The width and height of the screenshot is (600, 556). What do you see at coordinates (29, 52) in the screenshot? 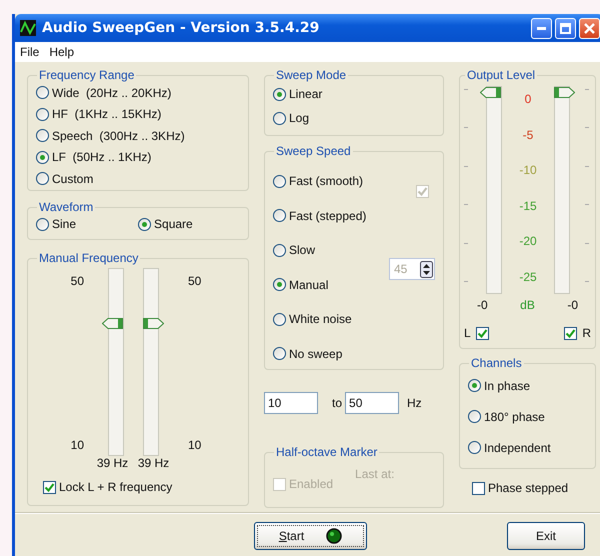
I see `menu-item: File` at bounding box center [29, 52].